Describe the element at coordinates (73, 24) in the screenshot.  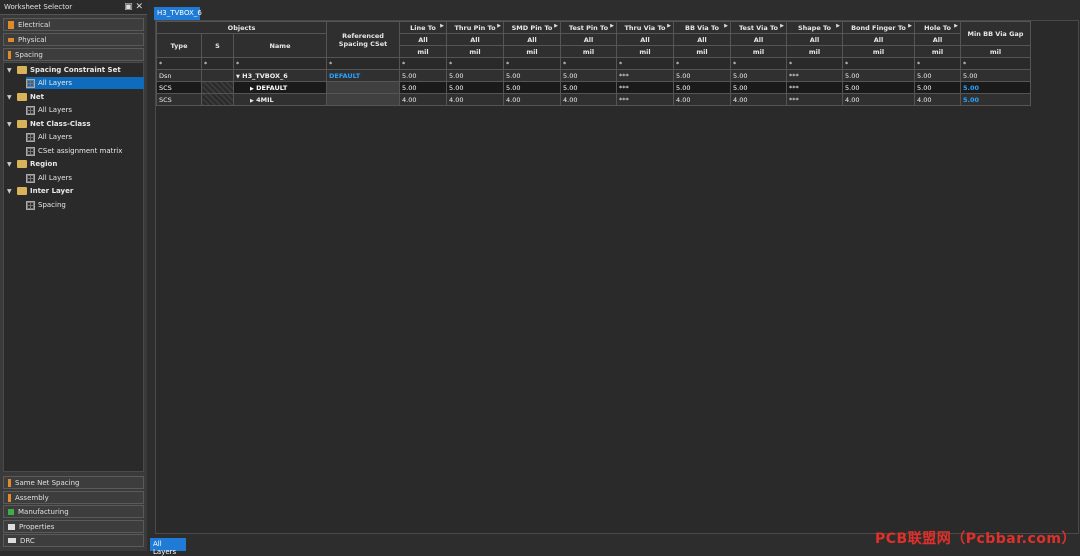
I see `section-electrical: Electrical` at that location.